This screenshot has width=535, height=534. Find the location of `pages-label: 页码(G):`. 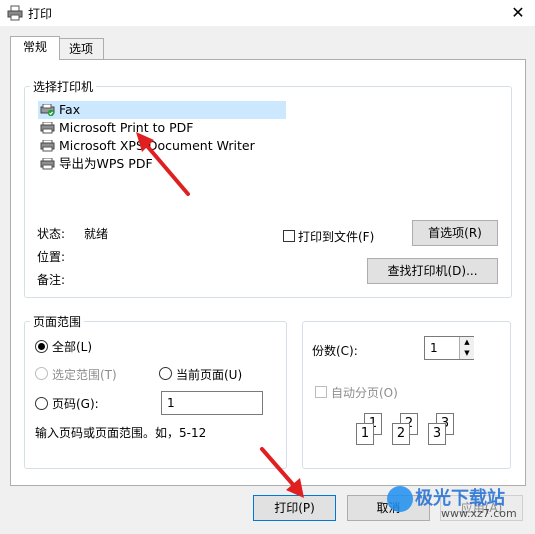

pages-label: 页码(G): is located at coordinates (75, 404).